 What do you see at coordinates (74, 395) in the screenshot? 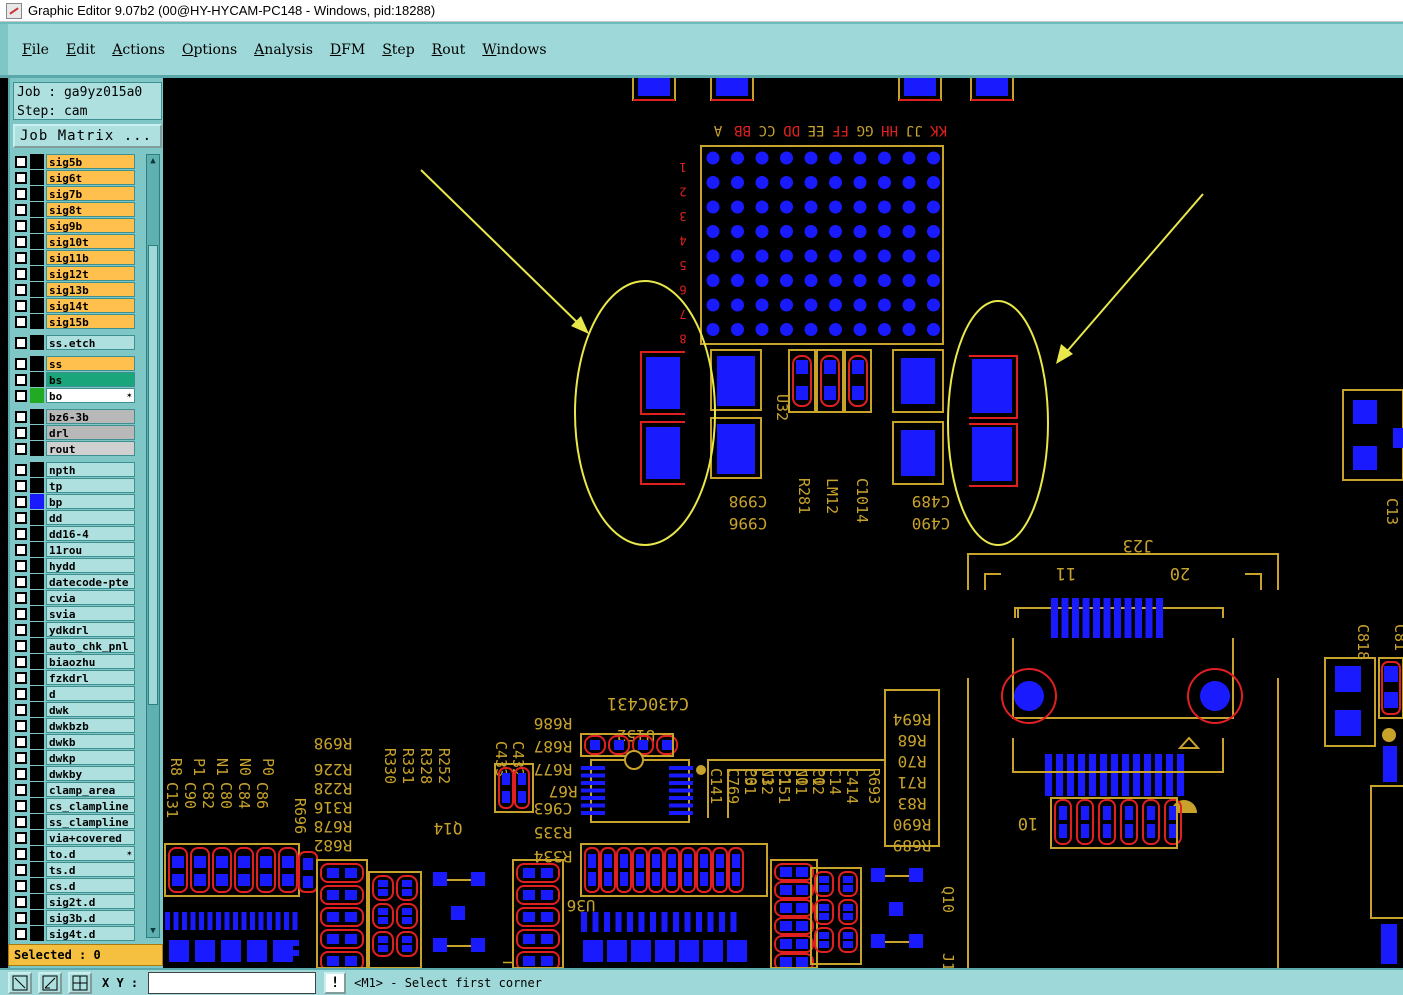
I see `layer-row-bo: bo ✶` at bounding box center [74, 395].